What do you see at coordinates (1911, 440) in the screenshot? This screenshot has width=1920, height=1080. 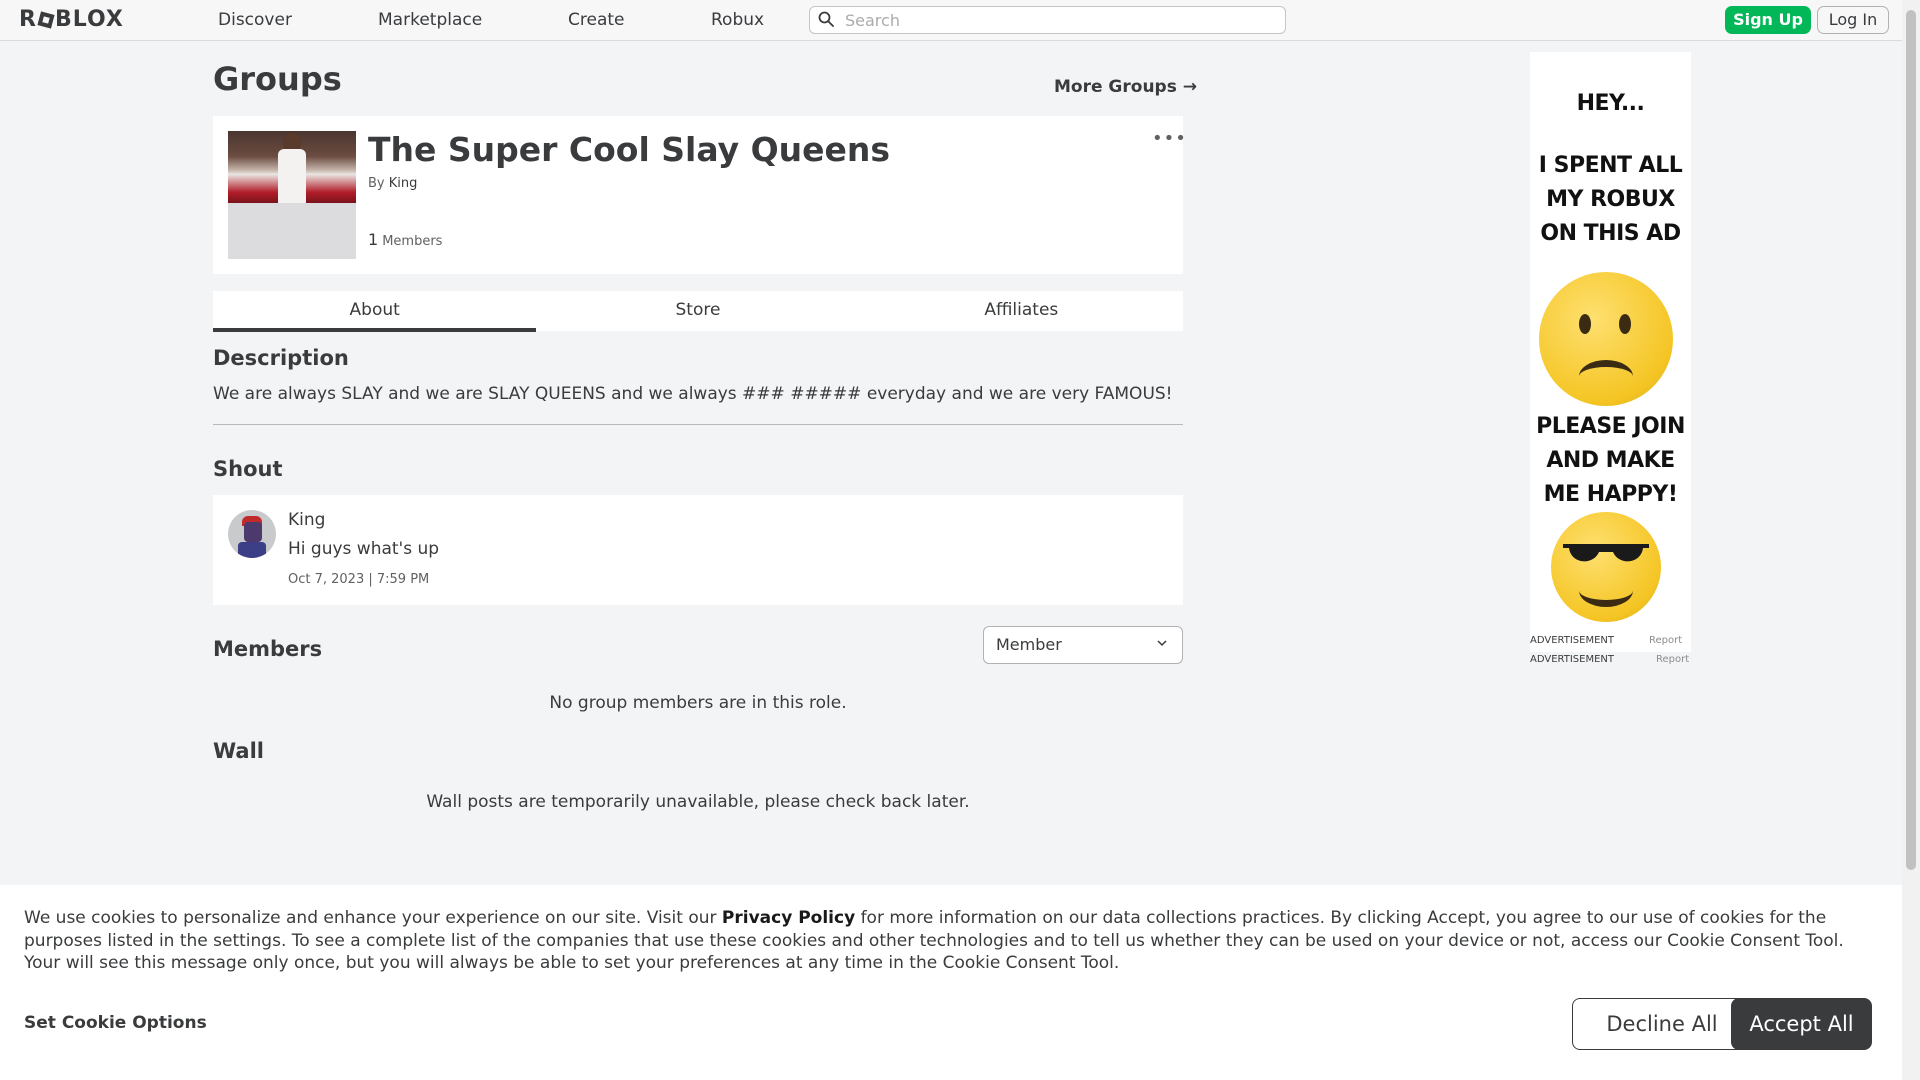 I see `scrollbar-thumb` at bounding box center [1911, 440].